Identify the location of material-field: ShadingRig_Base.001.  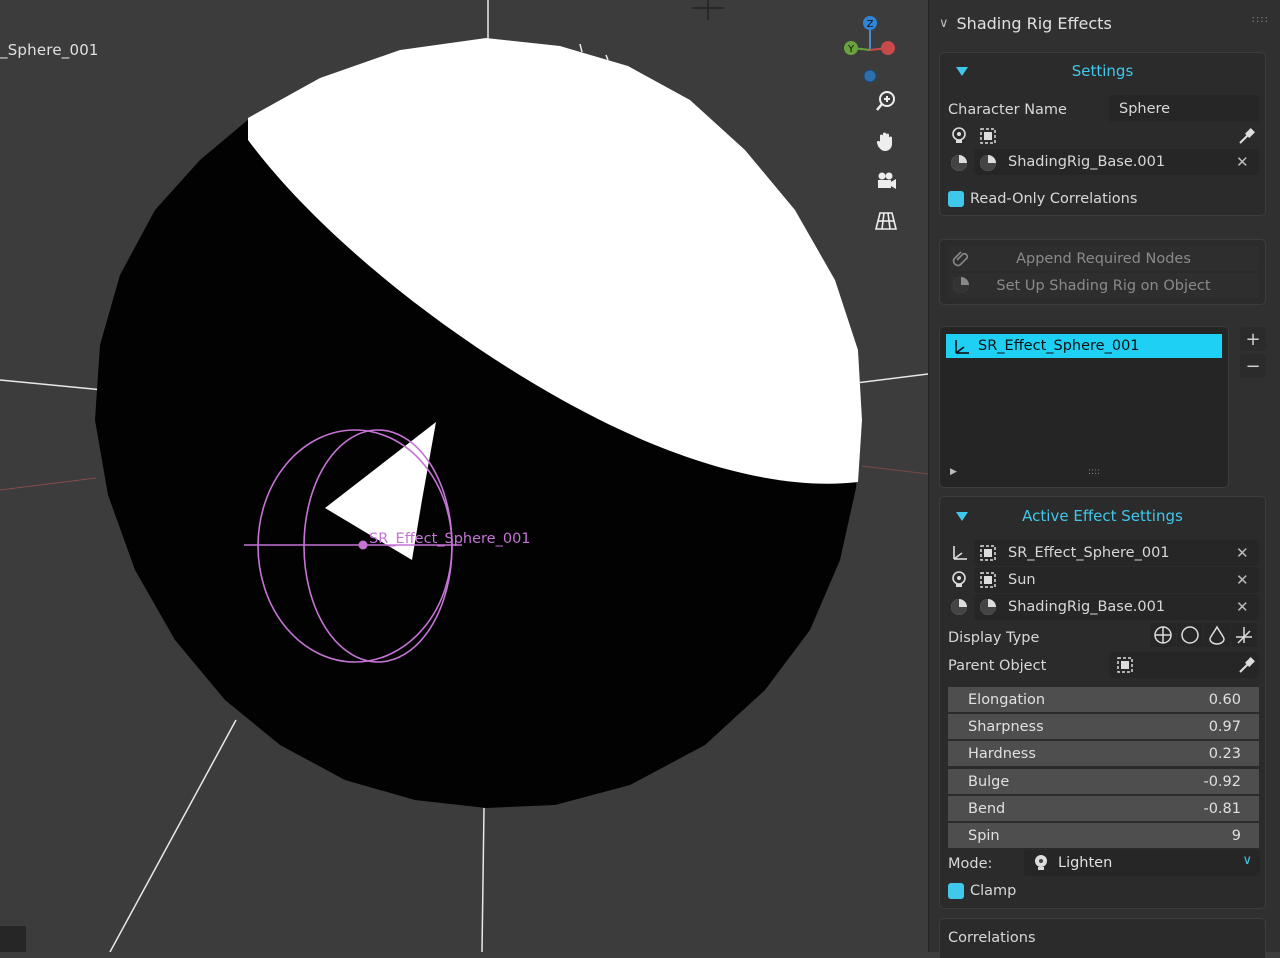
(1116, 607).